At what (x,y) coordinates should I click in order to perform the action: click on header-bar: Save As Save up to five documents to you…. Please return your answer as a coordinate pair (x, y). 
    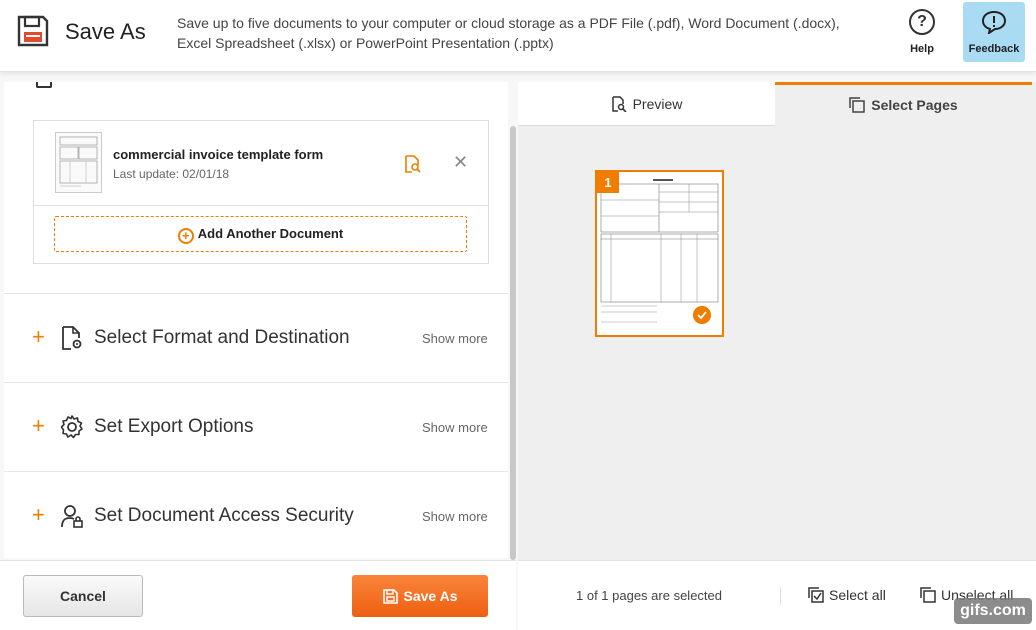
    Looking at the image, I should click on (518, 36).